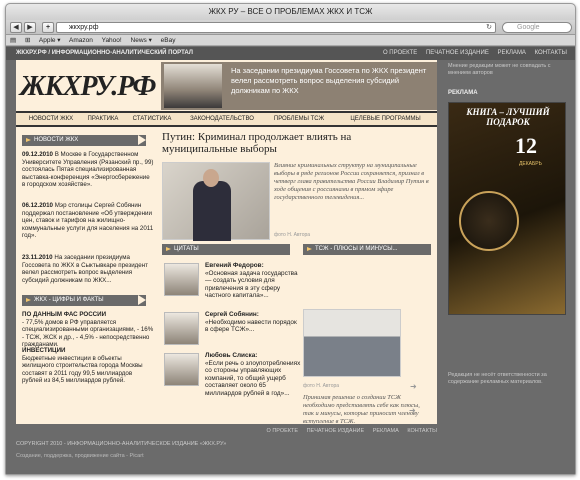 This screenshot has height=480, width=580. I want to click on reload-icon: ↻, so click(489, 27).